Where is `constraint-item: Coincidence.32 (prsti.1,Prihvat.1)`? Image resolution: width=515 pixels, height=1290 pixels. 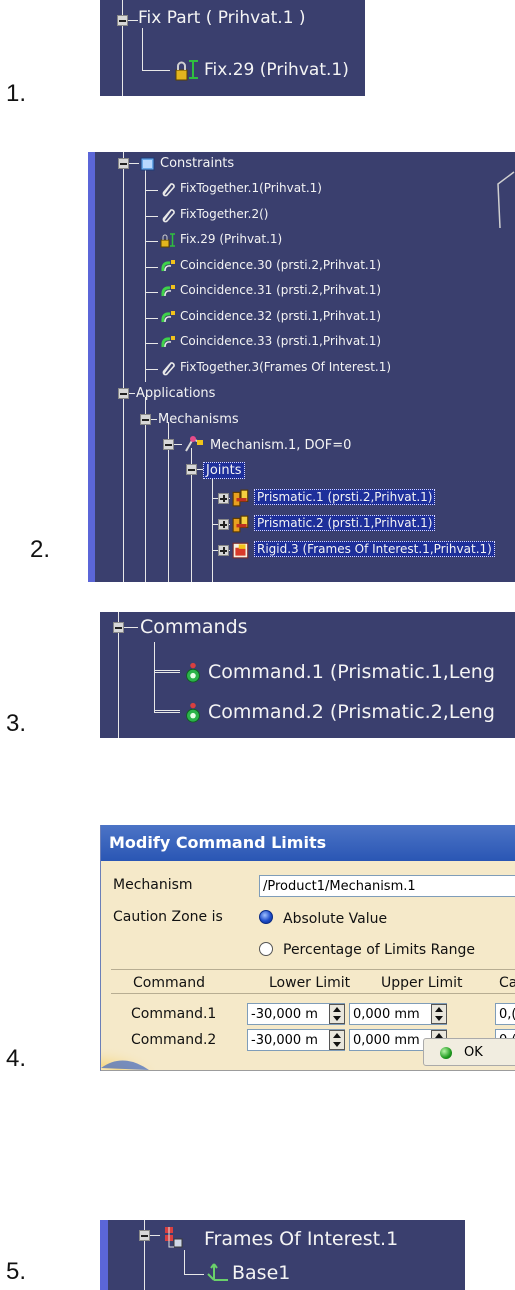
constraint-item: Coincidence.32 (prsti.1,Prihvat.1) is located at coordinates (280, 316).